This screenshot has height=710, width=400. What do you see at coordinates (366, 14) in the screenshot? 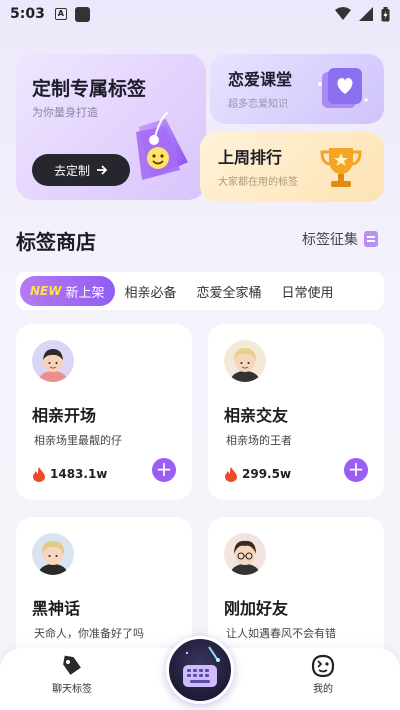
I see `signal-icon` at bounding box center [366, 14].